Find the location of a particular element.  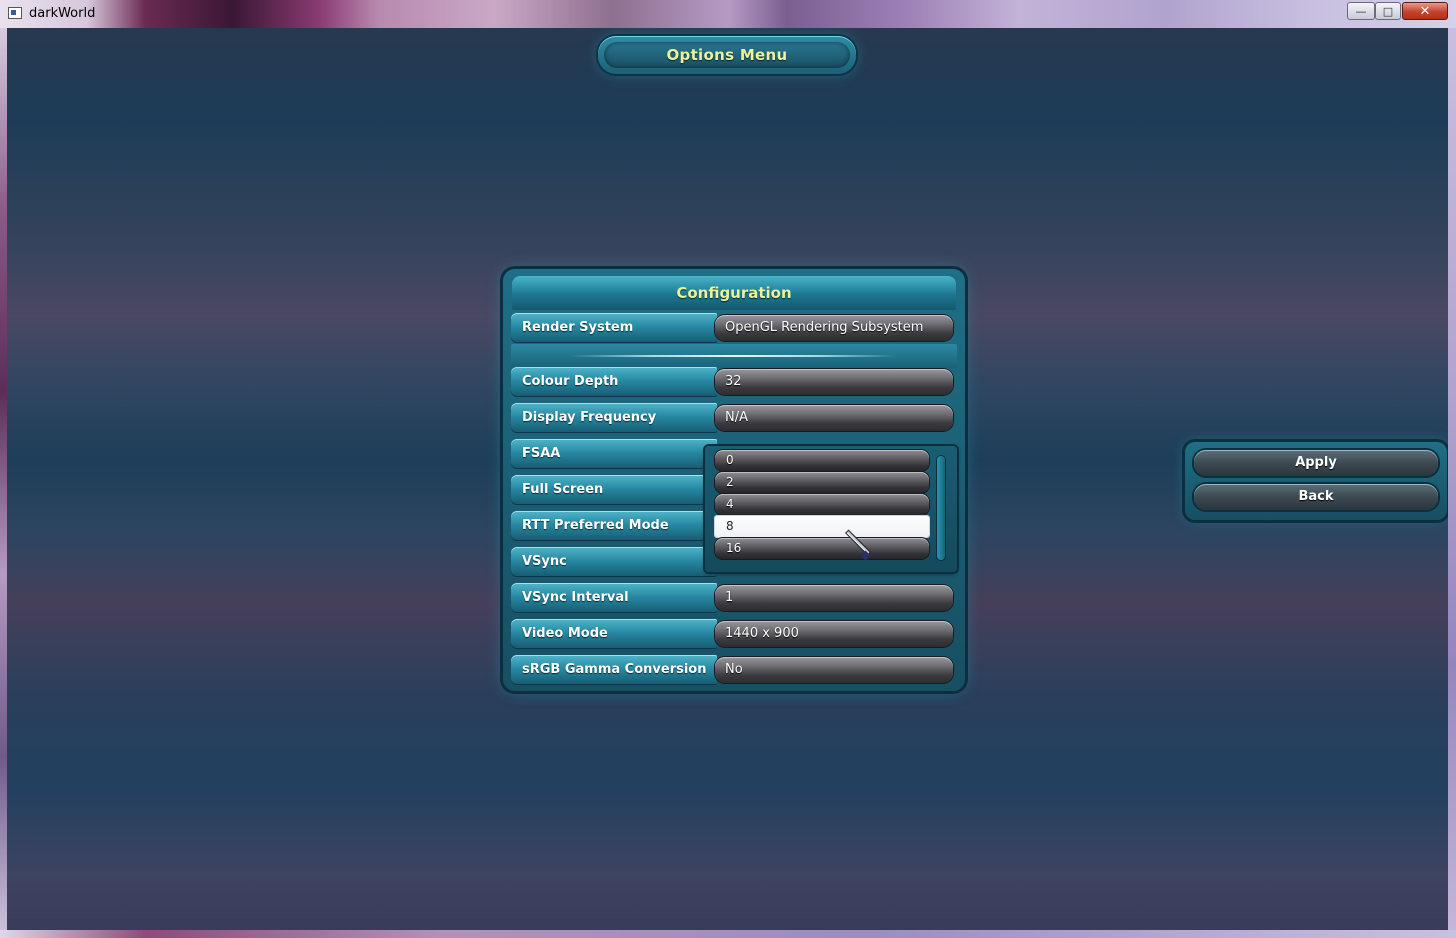

action-panel: Apply Back is located at coordinates (1316, 481).